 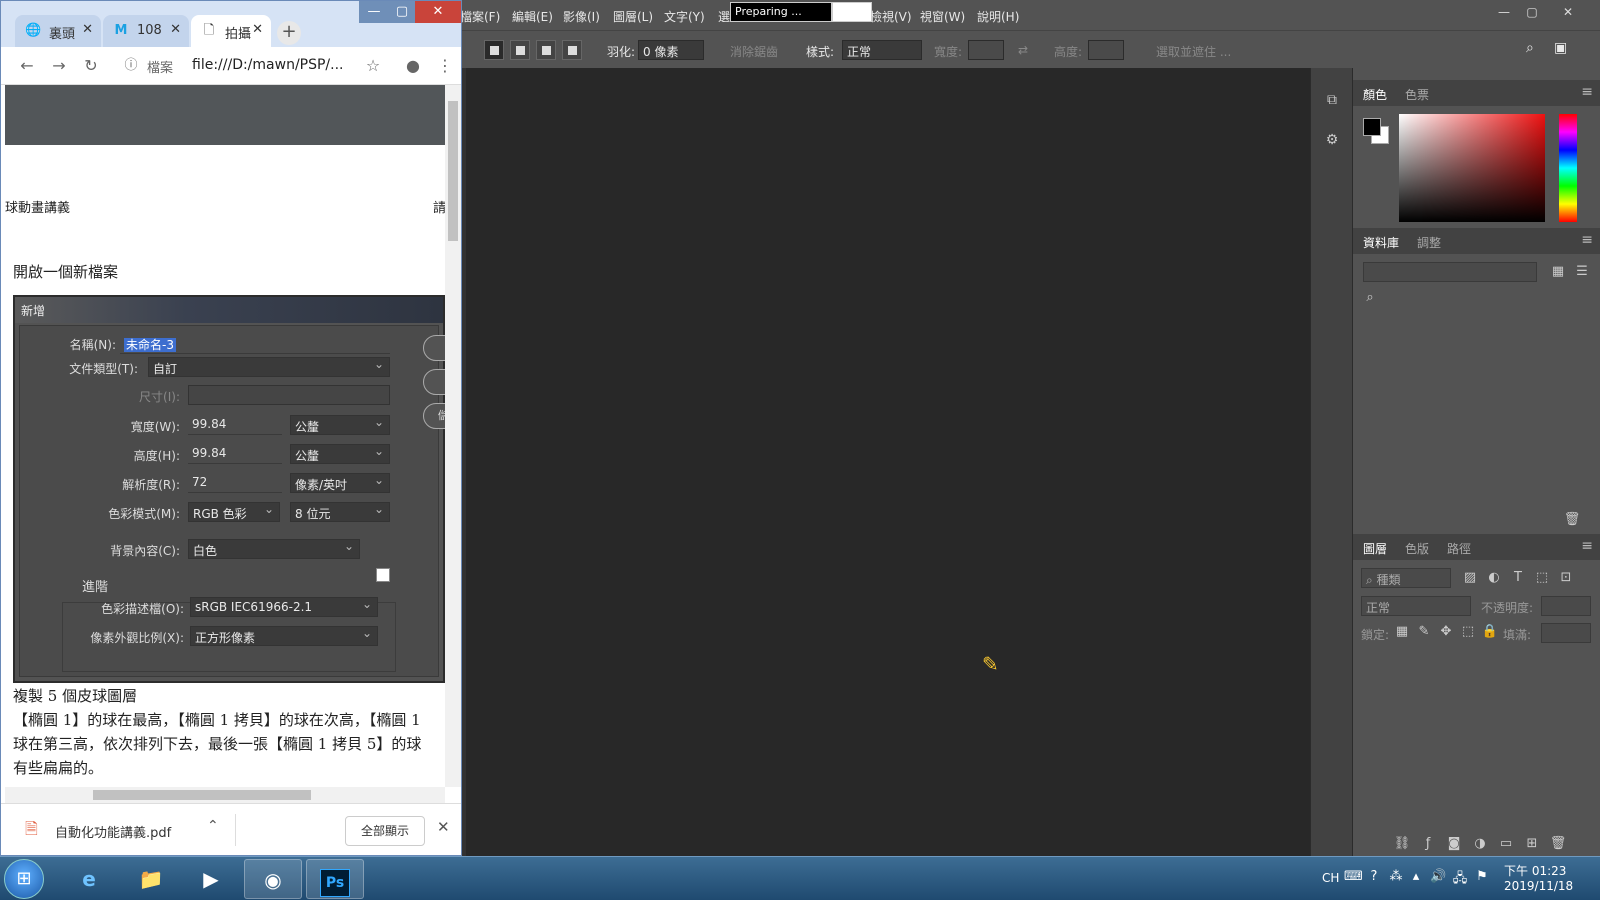 What do you see at coordinates (335, 879) in the screenshot?
I see `photoshop-taskbar-button: Ps` at bounding box center [335, 879].